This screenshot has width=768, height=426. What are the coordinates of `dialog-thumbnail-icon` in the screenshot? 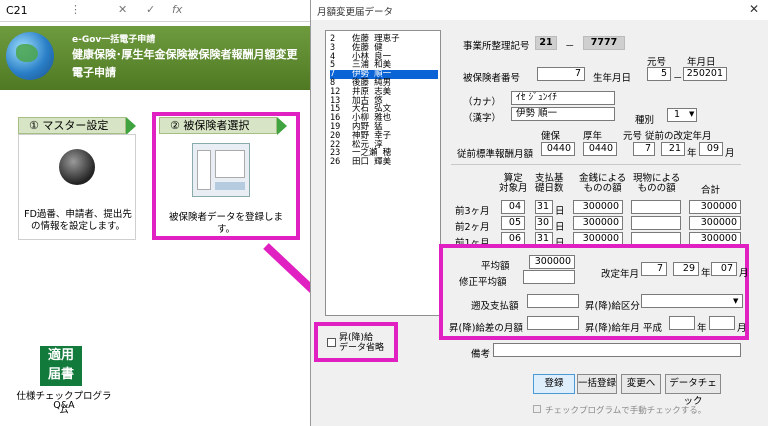 It's located at (221, 170).